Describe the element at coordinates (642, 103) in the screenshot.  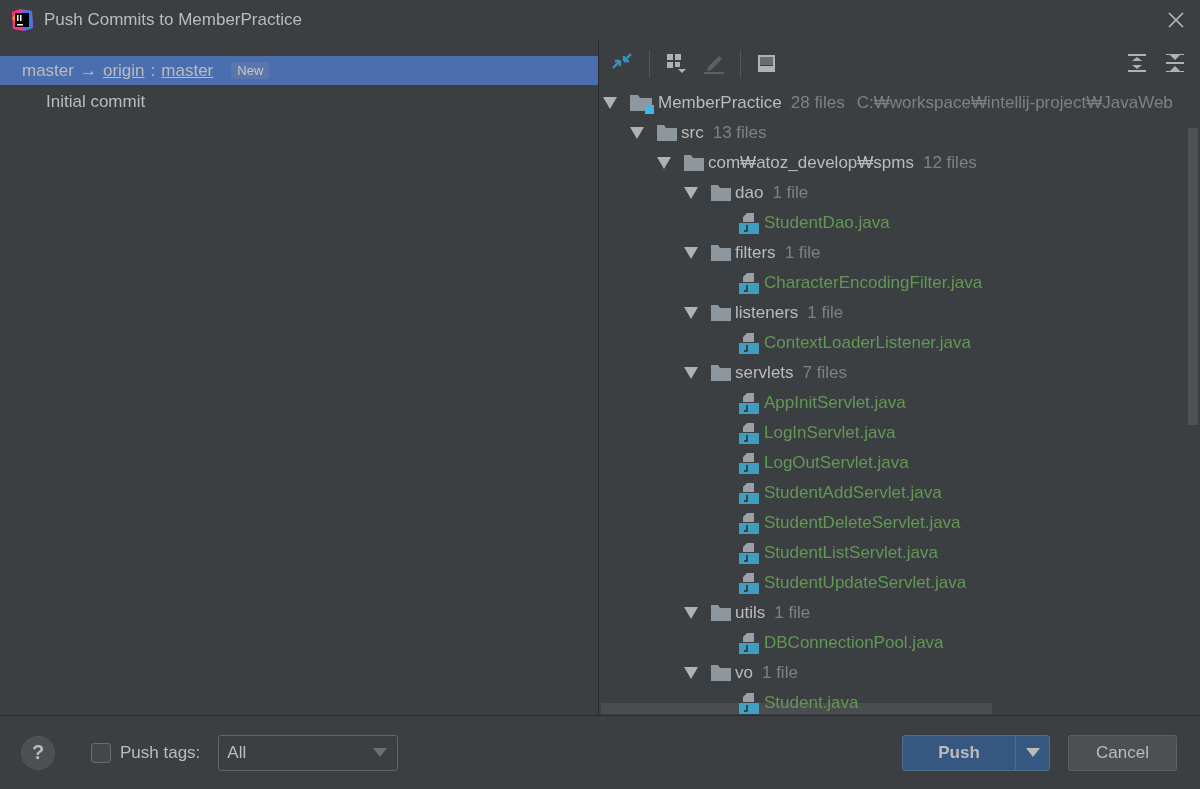
I see `module-folder-icon` at that location.